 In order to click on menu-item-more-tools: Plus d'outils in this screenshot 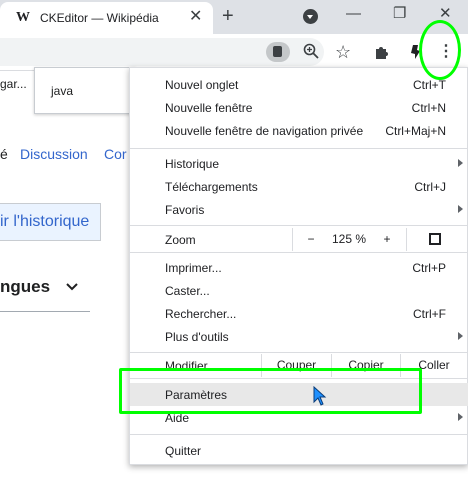, I will do `click(299, 336)`.